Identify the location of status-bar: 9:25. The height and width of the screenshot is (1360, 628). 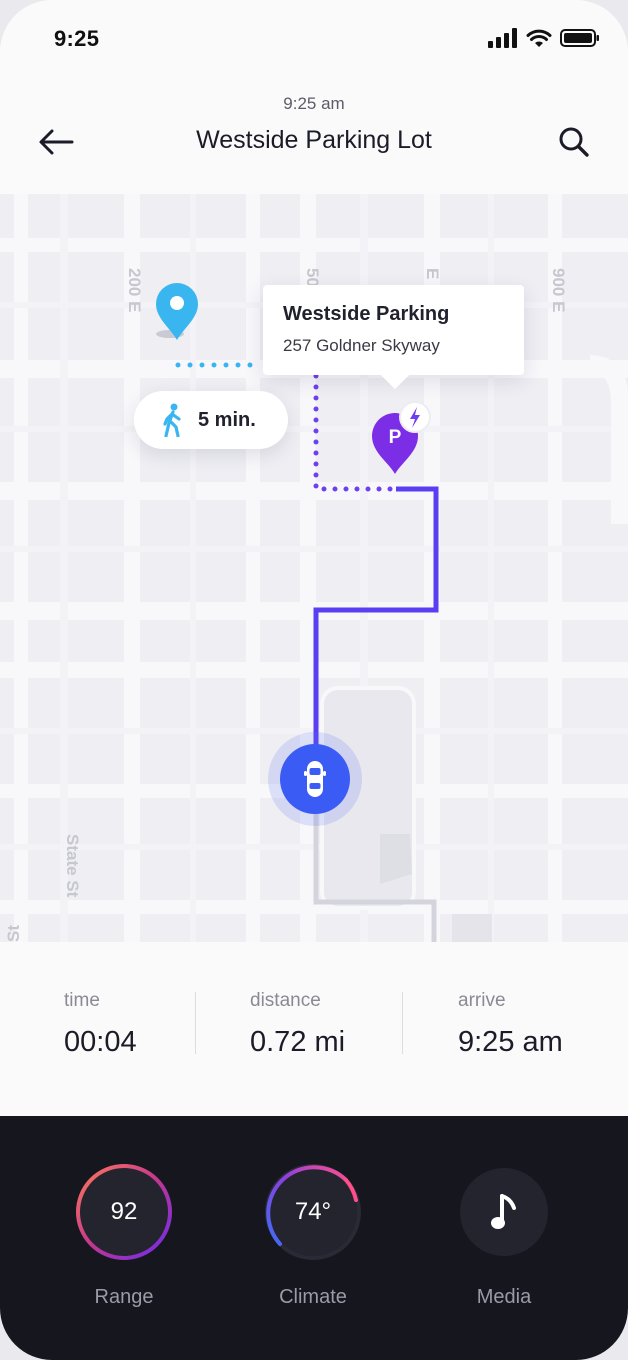
(314, 40).